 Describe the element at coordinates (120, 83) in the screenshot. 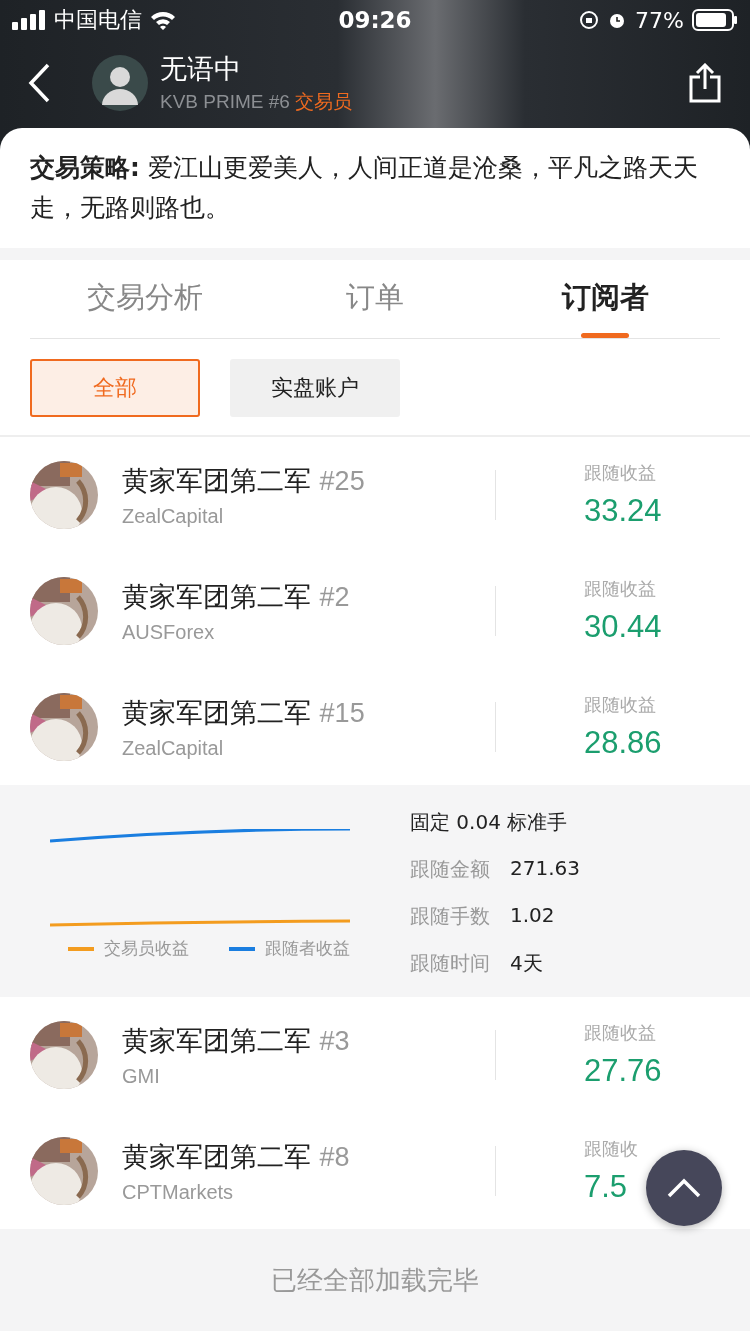

I see `avatar` at that location.